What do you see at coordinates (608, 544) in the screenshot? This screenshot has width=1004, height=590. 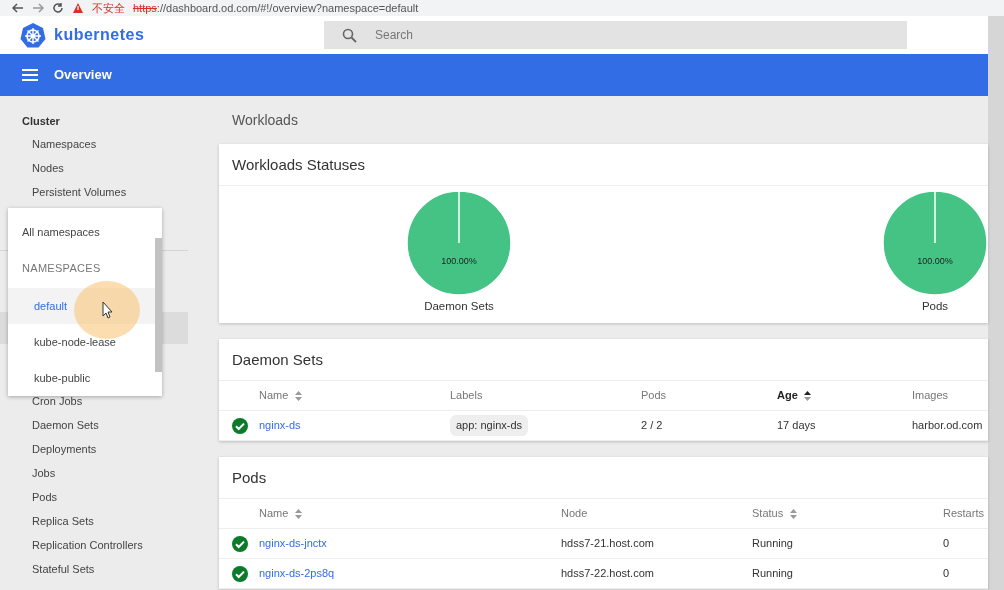 I see `table-cell-text: hdss7-21.host.com` at bounding box center [608, 544].